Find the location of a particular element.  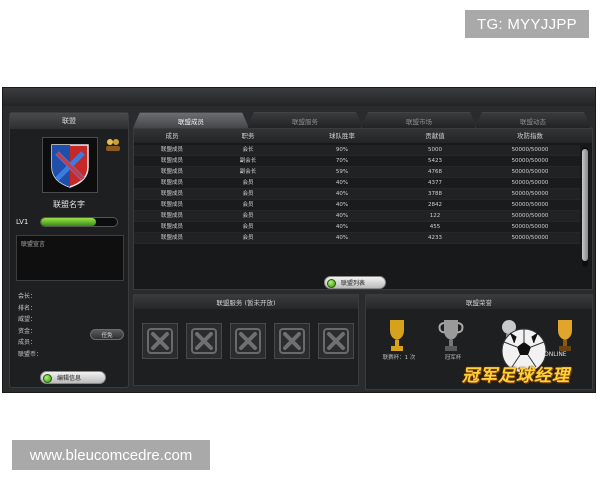

column-header-role: 职务 is located at coordinates (248, 136).